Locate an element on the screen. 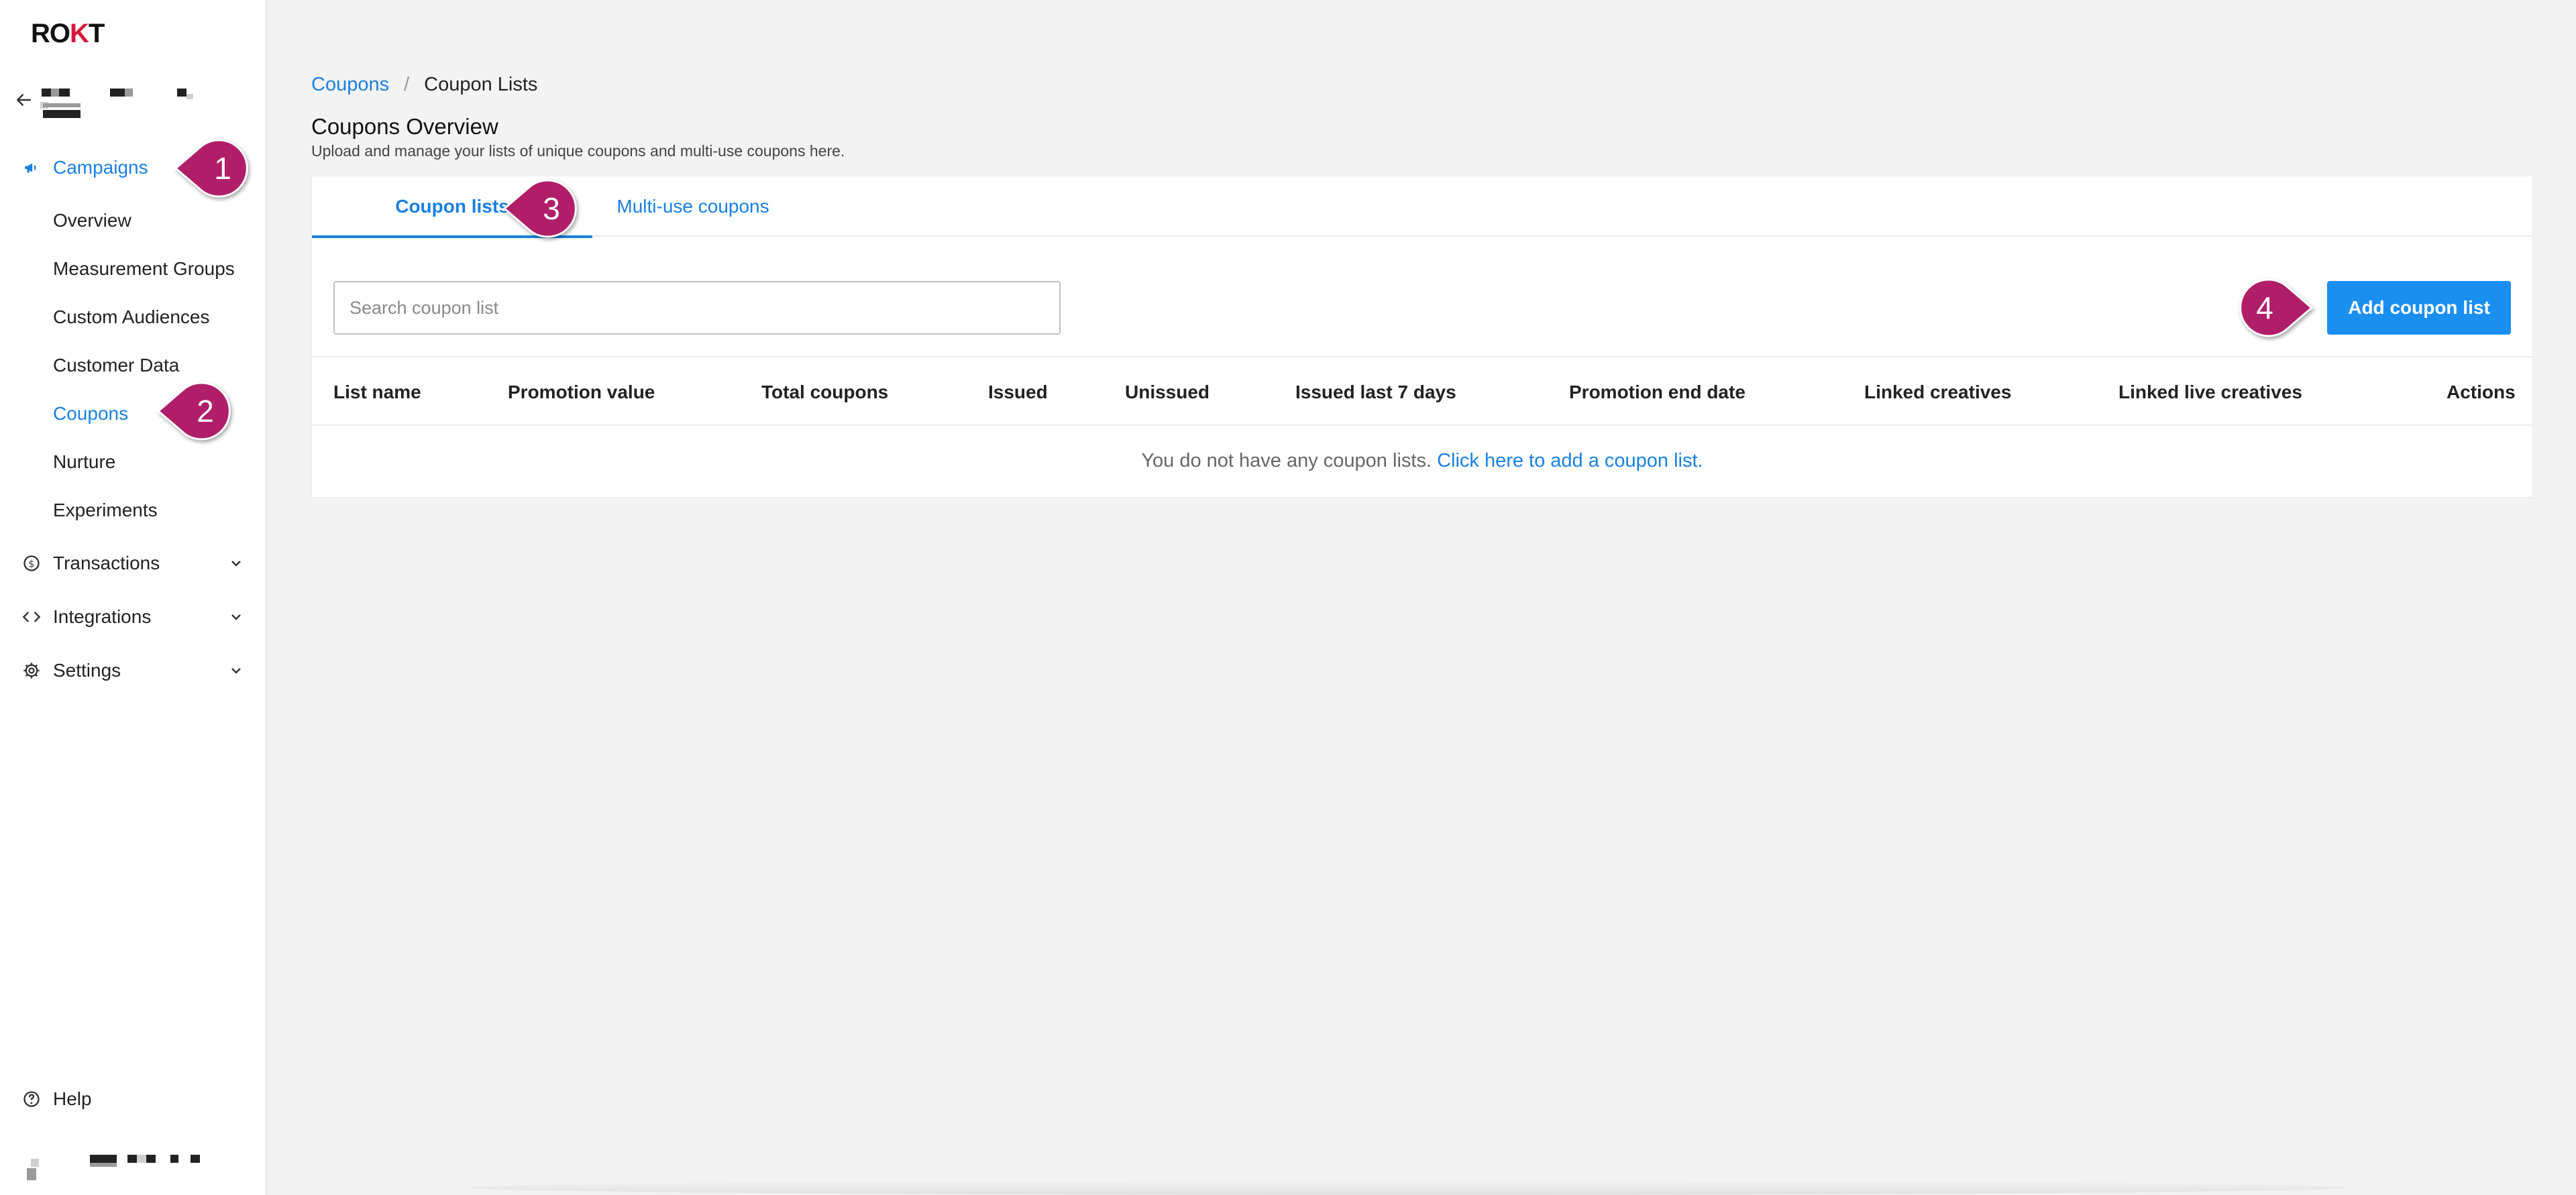 The width and height of the screenshot is (2576, 1195). column-header-linked-live-creatives: Linked live creatives is located at coordinates (2210, 392).